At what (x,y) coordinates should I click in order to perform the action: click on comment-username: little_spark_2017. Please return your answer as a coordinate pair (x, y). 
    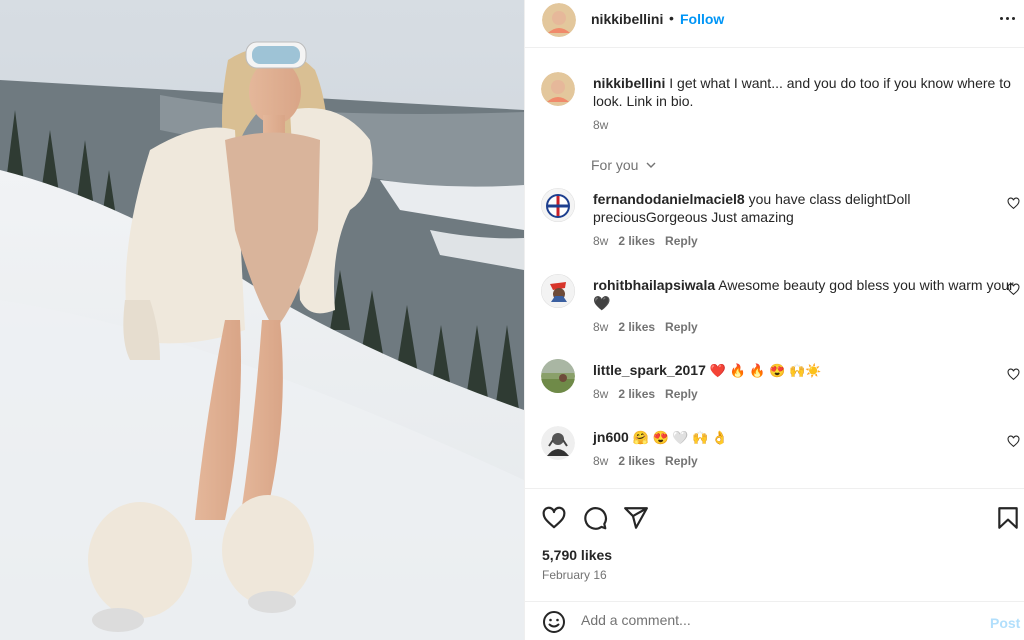
    Looking at the image, I should click on (649, 370).